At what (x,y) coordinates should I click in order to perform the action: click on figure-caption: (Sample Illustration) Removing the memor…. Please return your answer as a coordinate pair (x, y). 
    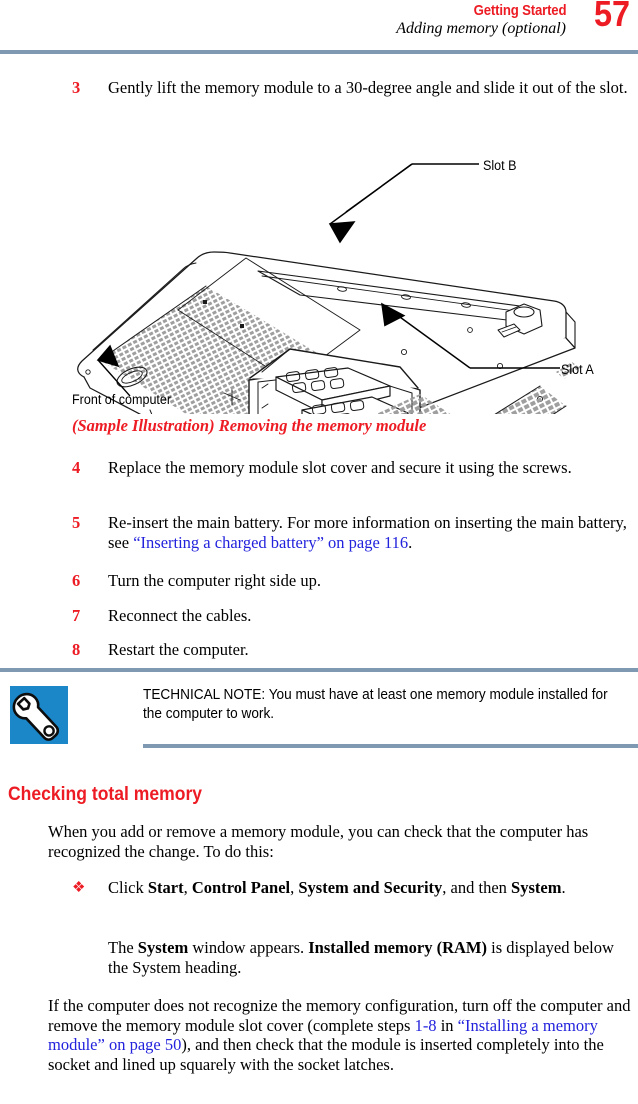
    Looking at the image, I should click on (249, 425).